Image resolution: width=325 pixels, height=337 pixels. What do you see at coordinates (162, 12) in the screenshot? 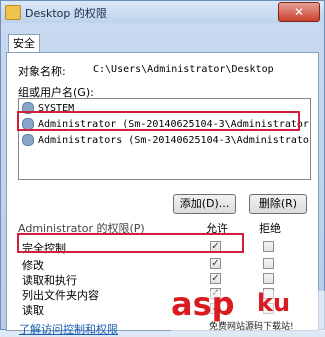
I see `title-bar: Desktop 的权限 ✕` at bounding box center [162, 12].